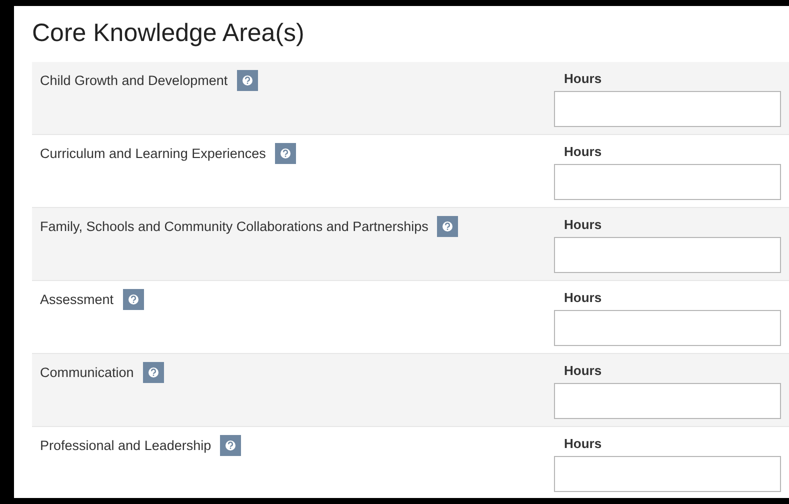 This screenshot has width=789, height=504. Describe the element at coordinates (234, 227) in the screenshot. I see `area-label: Family, Schools and Community Collaborations and Partnerships` at that location.